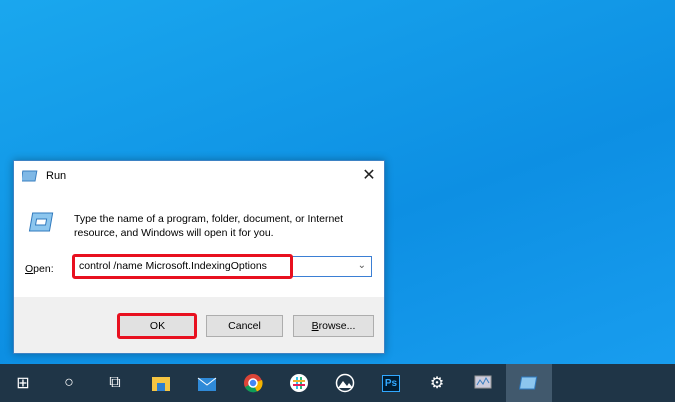 This screenshot has width=675, height=402. I want to click on chevron-down-icon: ⌄, so click(362, 265).